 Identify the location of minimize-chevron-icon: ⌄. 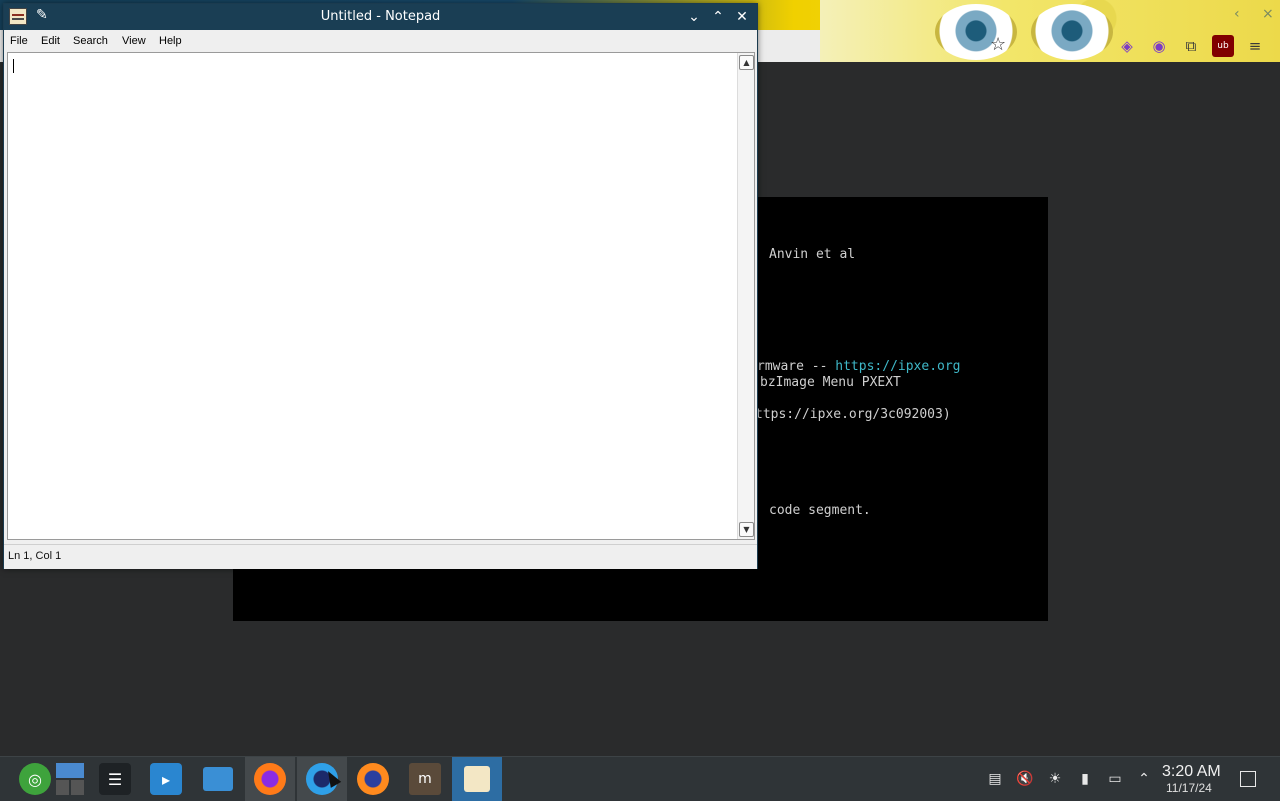
(694, 17).